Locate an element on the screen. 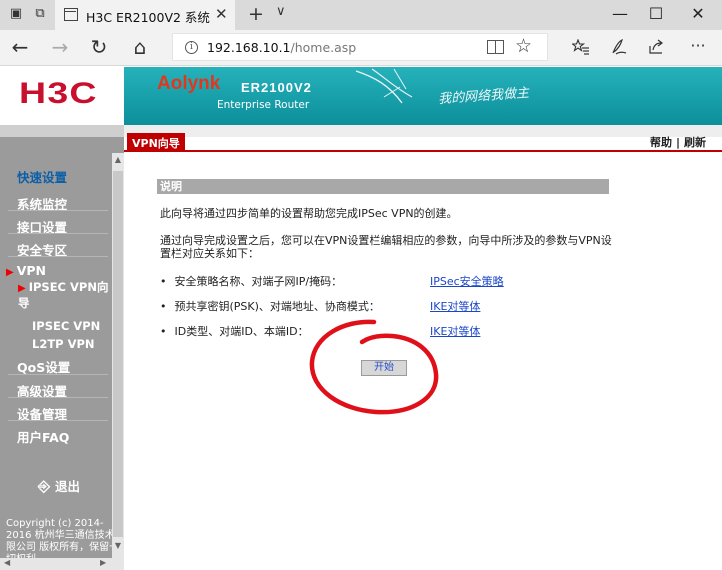  tab-close-icon: ✕ is located at coordinates (221, 14).